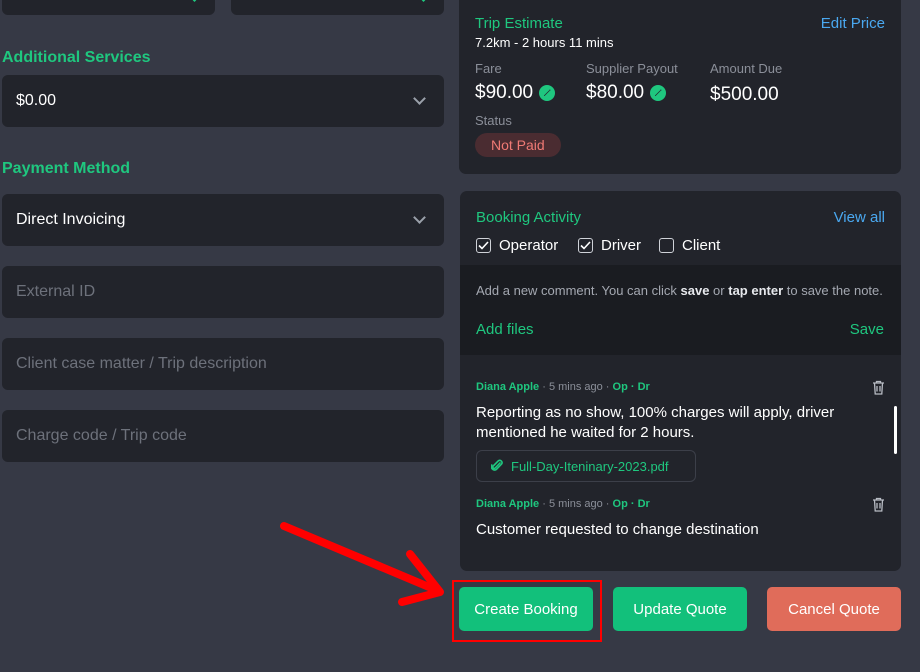  I want to click on filter-driver-label: Driver, so click(621, 245).